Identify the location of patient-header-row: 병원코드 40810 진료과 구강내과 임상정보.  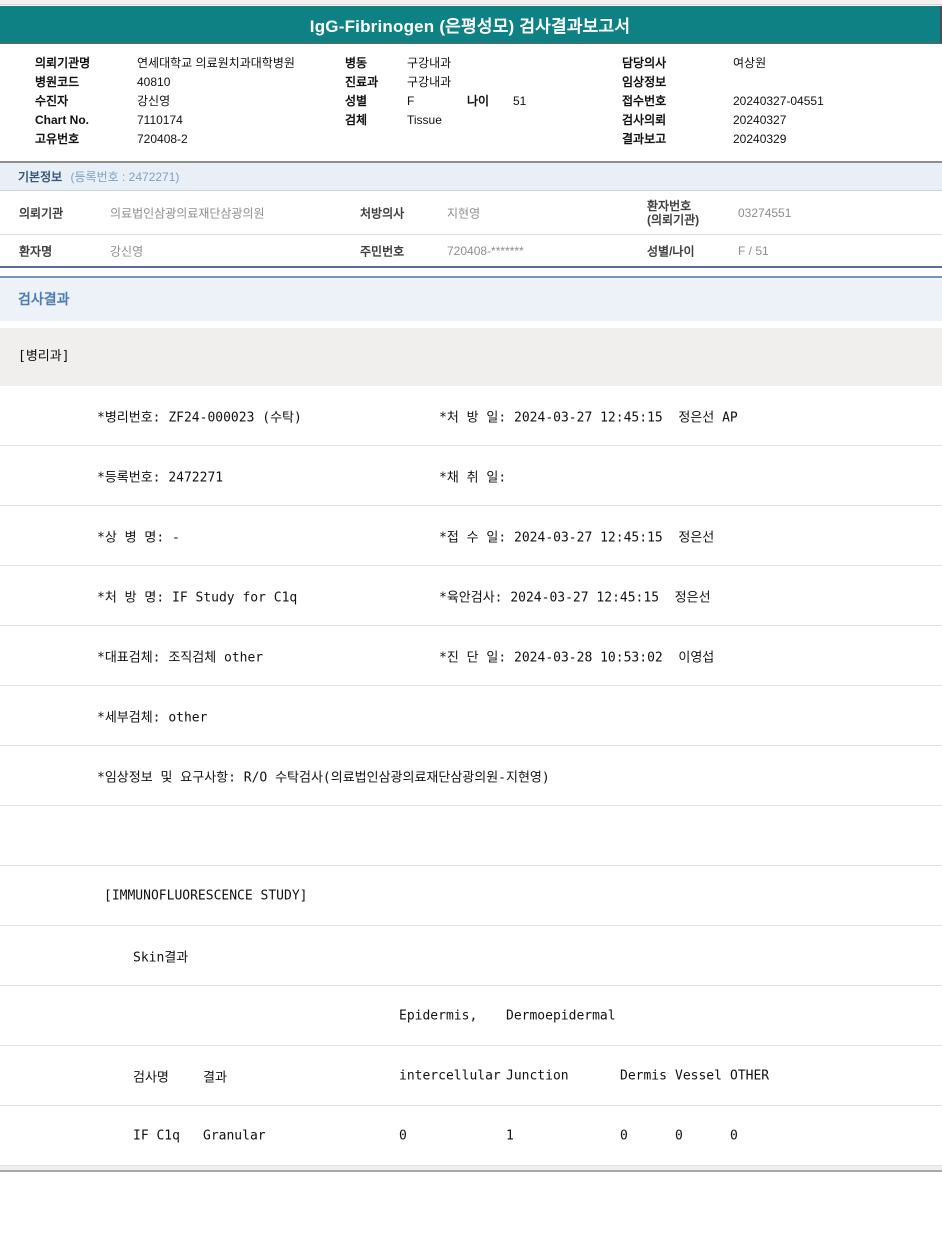
(471, 82).